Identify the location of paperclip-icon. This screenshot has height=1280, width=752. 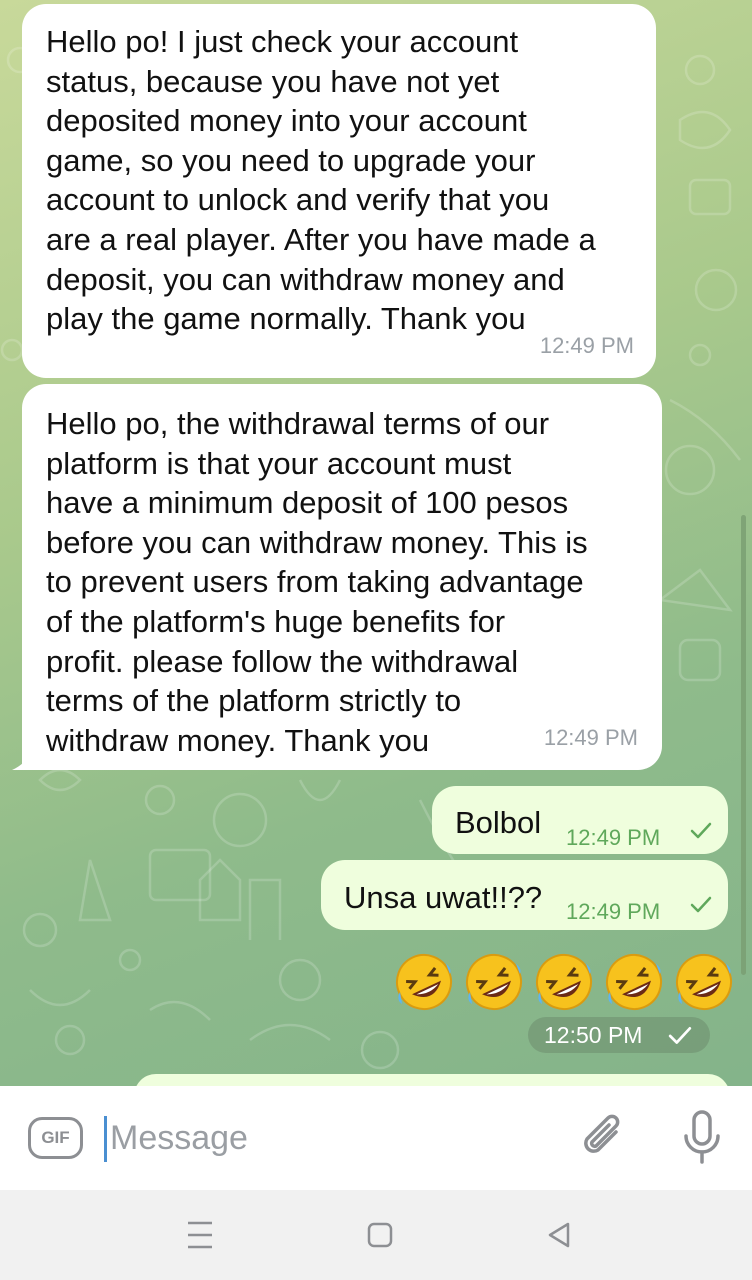
(603, 1138).